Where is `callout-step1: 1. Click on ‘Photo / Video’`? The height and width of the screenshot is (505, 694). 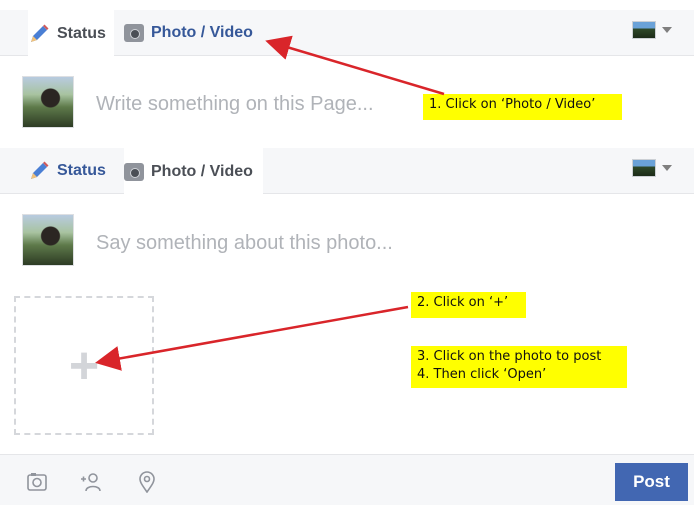
callout-step1: 1. Click on ‘Photo / Video’ is located at coordinates (522, 107).